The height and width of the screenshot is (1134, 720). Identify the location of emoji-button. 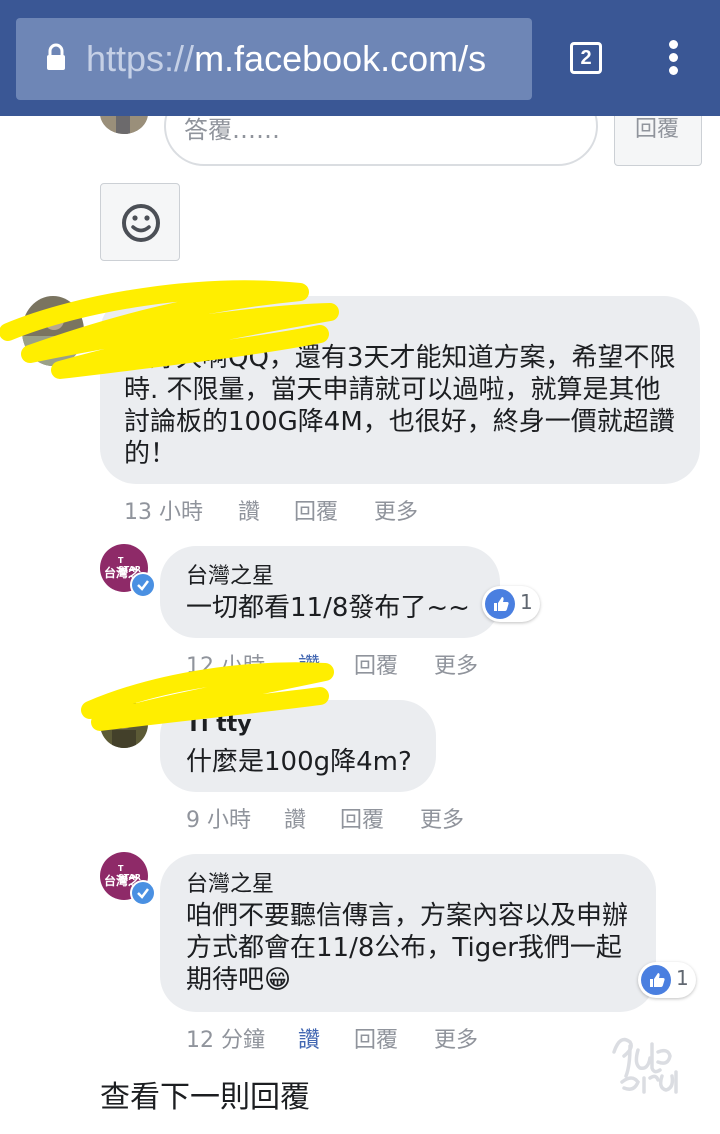
(140, 222).